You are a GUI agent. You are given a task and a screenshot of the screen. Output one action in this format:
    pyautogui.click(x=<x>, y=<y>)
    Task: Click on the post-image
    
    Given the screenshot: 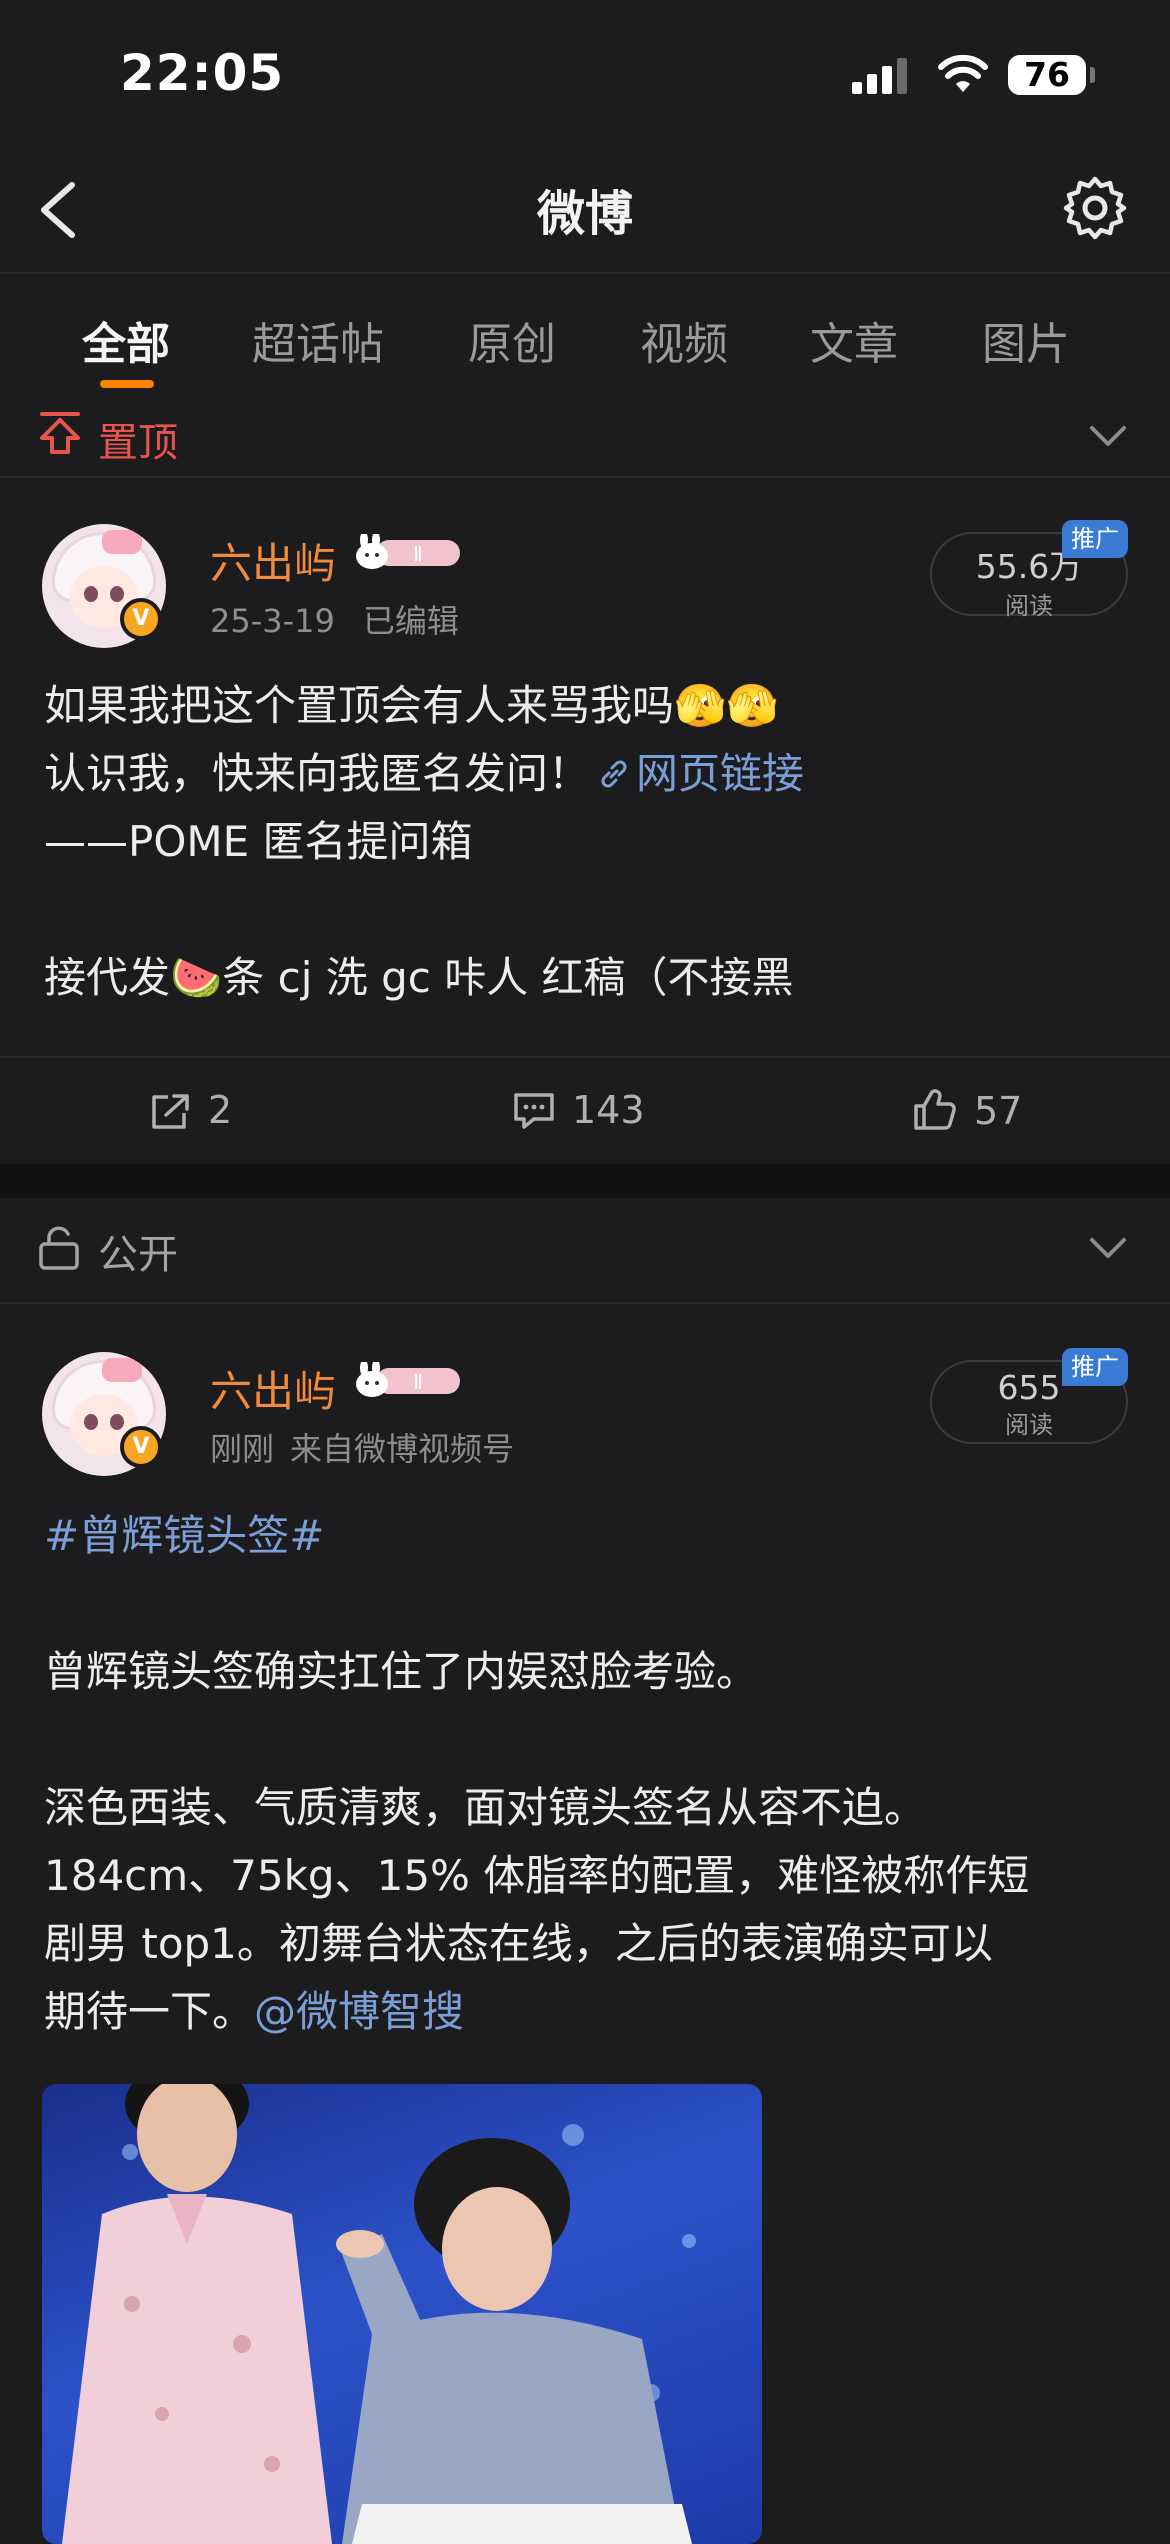 What is the action you would take?
    pyautogui.click(x=402, y=2314)
    